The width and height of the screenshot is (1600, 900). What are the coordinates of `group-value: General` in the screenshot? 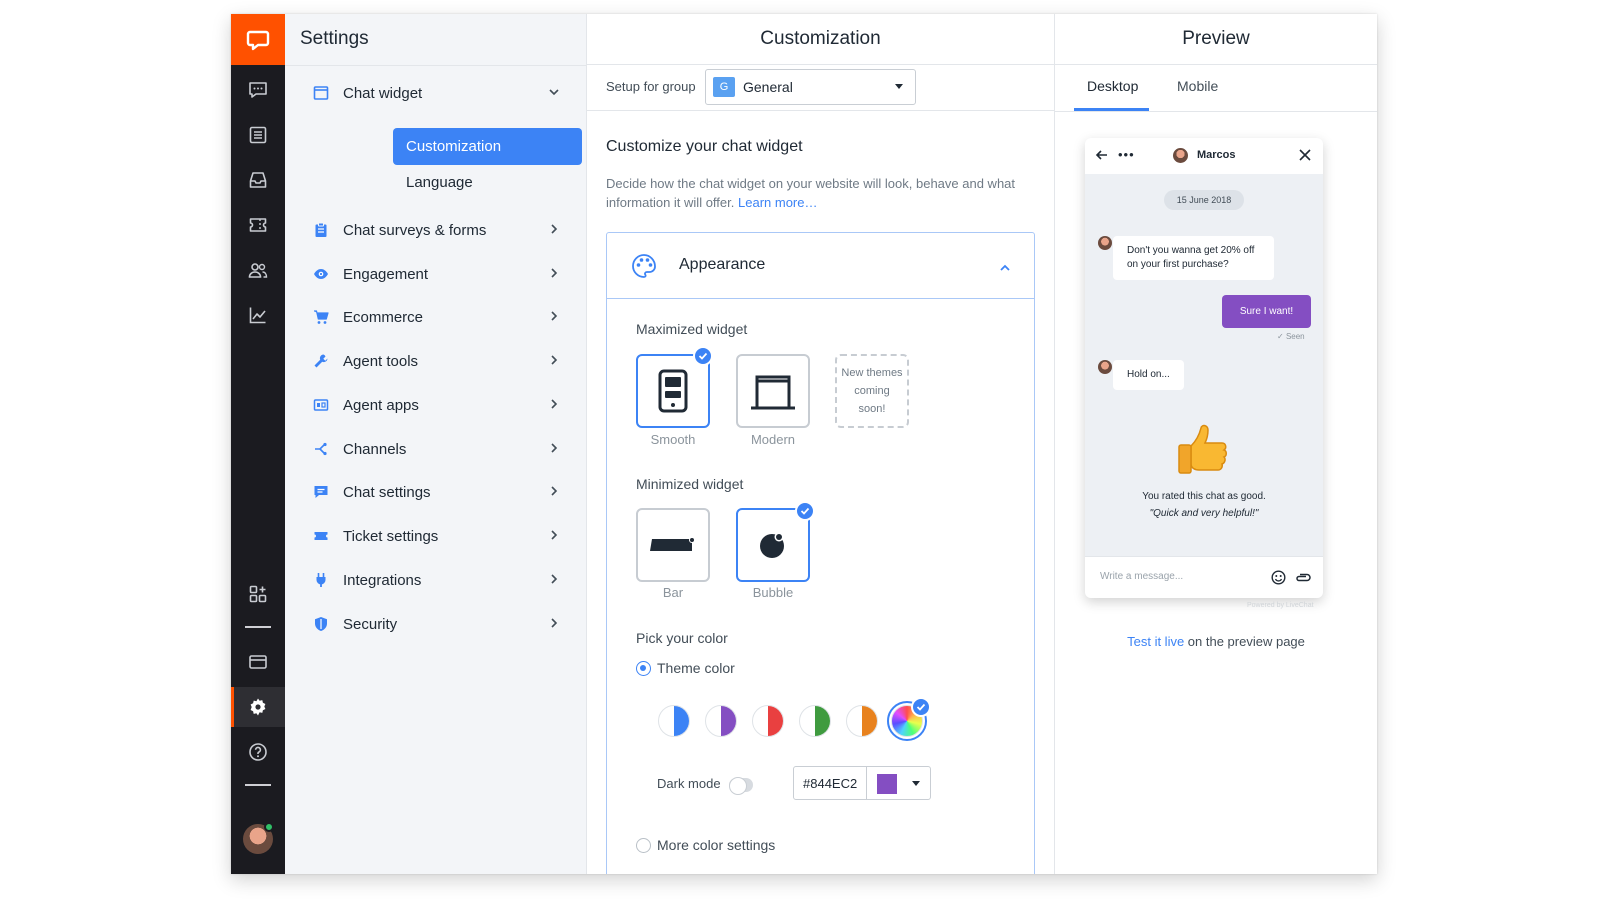 It's located at (768, 87).